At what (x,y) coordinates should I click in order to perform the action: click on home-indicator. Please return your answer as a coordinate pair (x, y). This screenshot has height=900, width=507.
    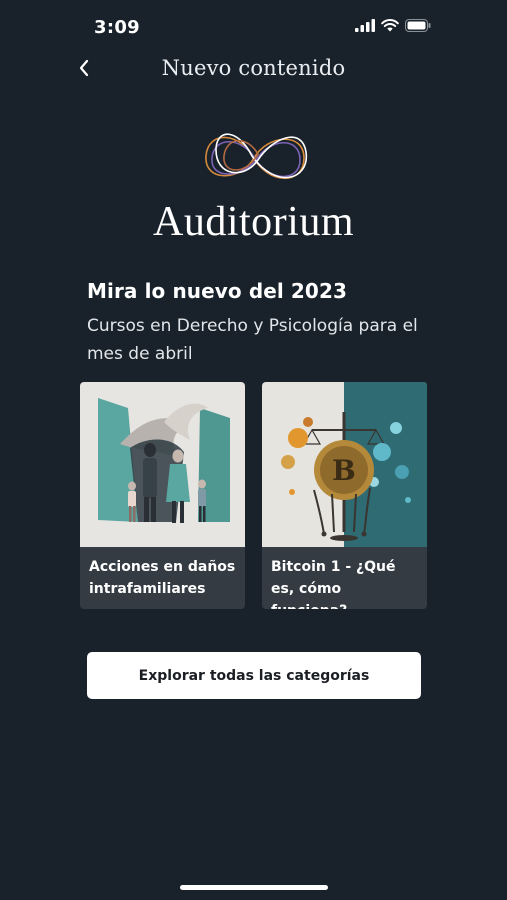
    Looking at the image, I should click on (254, 887).